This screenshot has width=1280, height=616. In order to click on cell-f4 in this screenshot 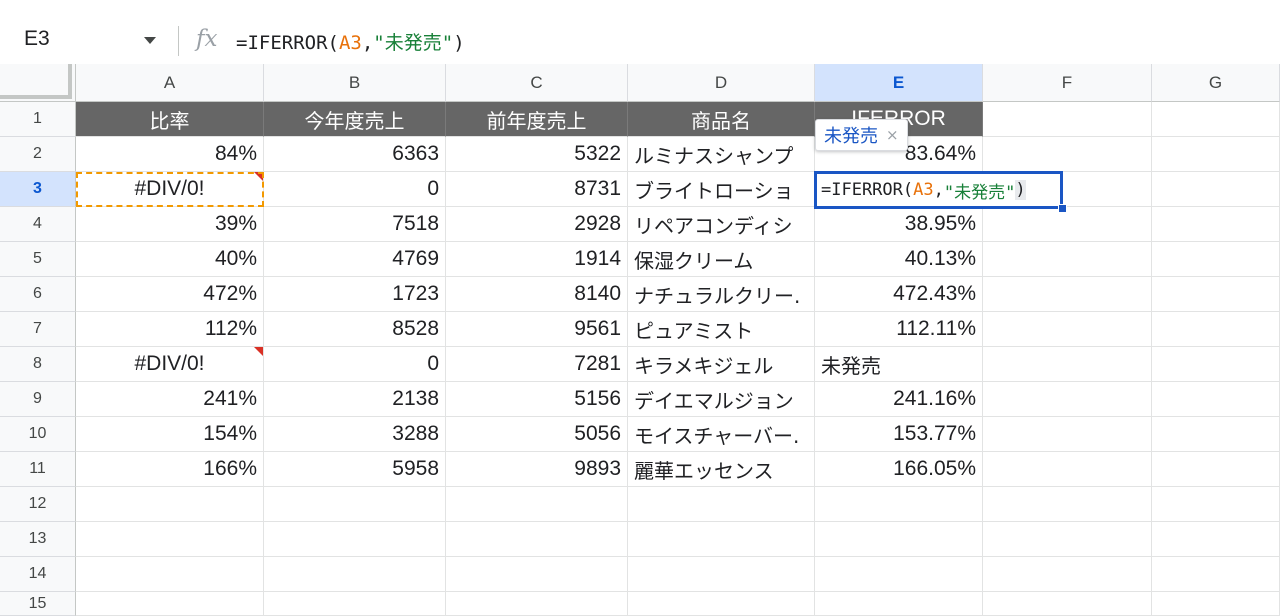, I will do `click(1067, 224)`.